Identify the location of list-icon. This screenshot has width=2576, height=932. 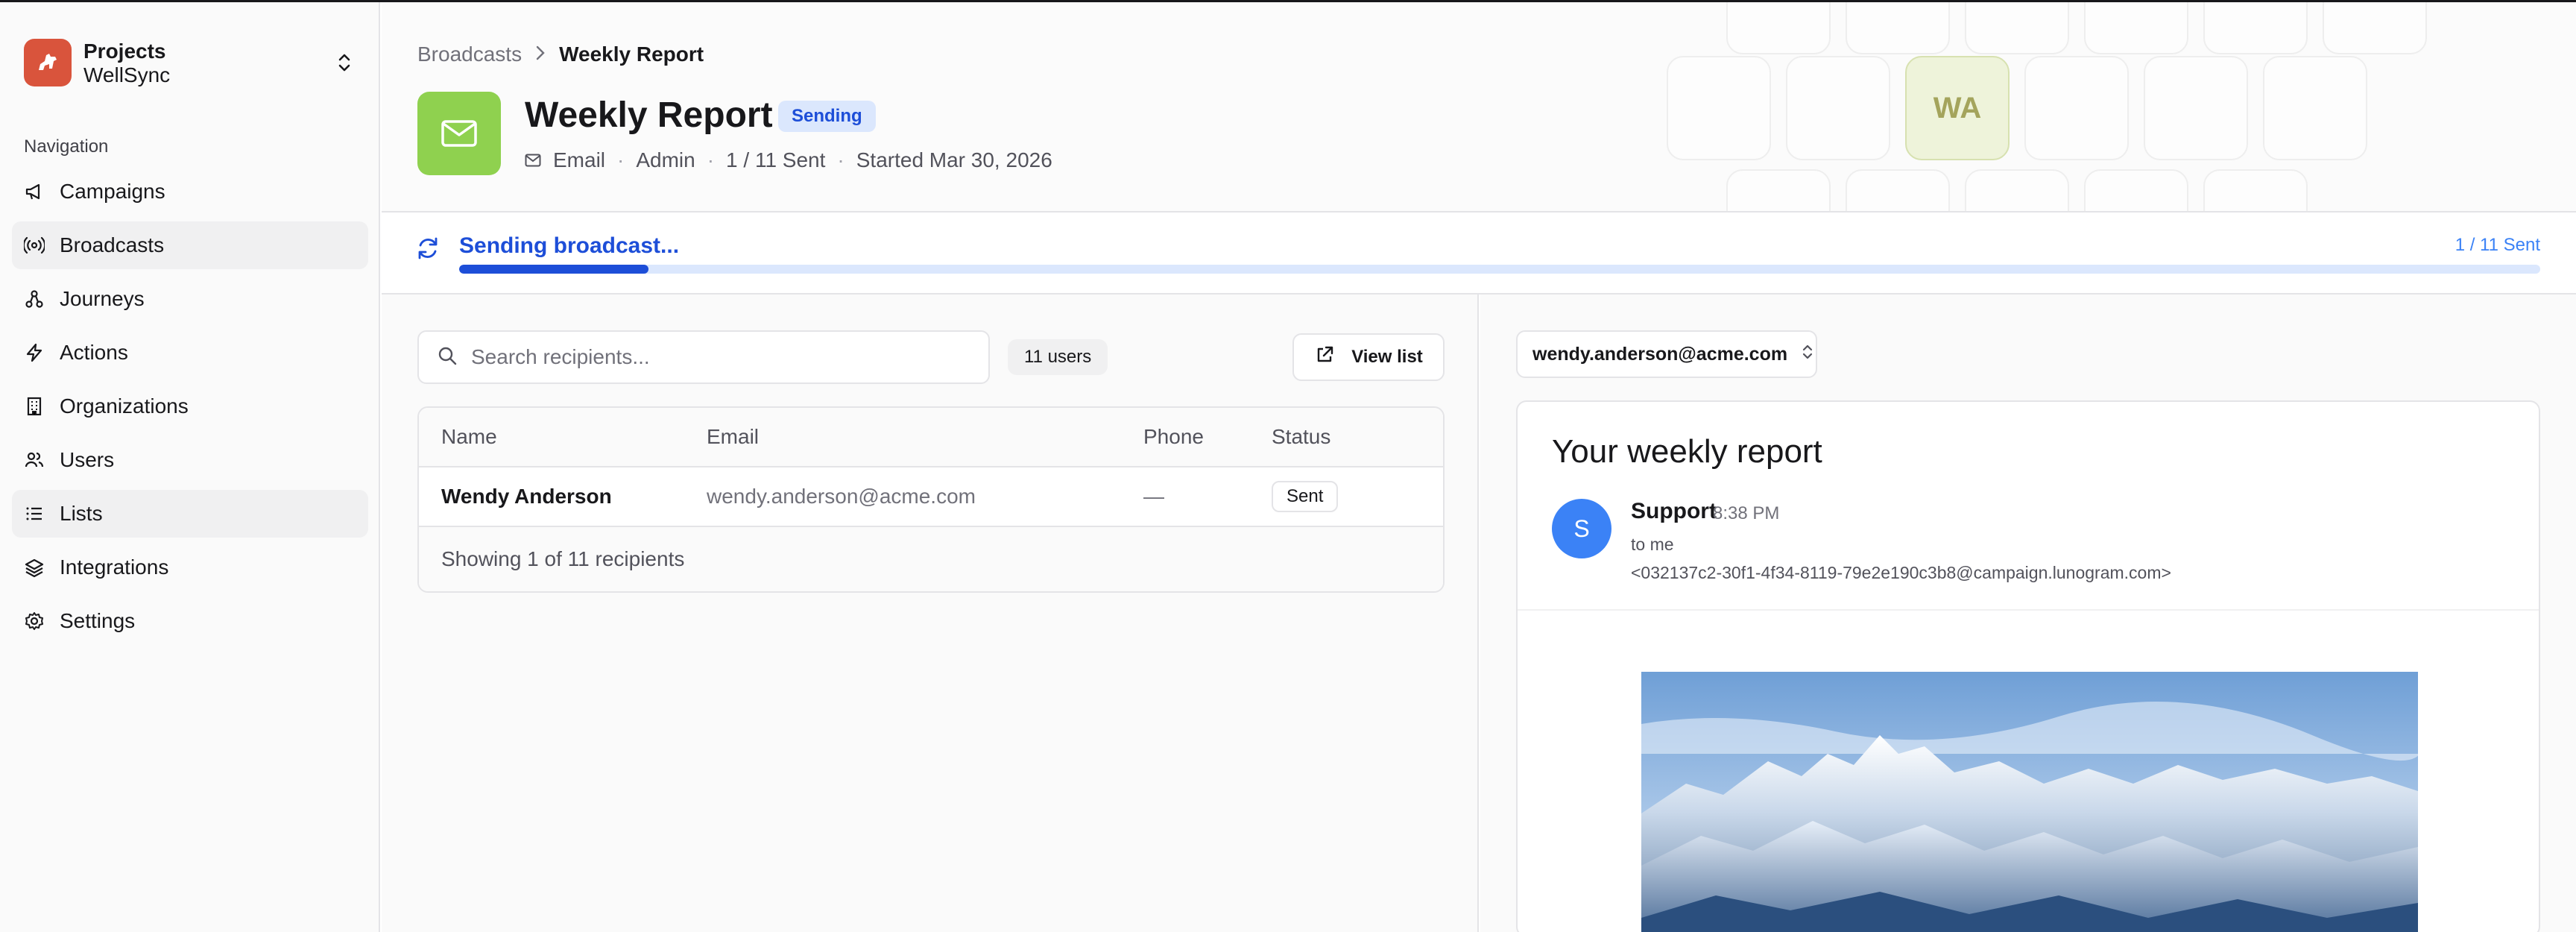
(35, 513).